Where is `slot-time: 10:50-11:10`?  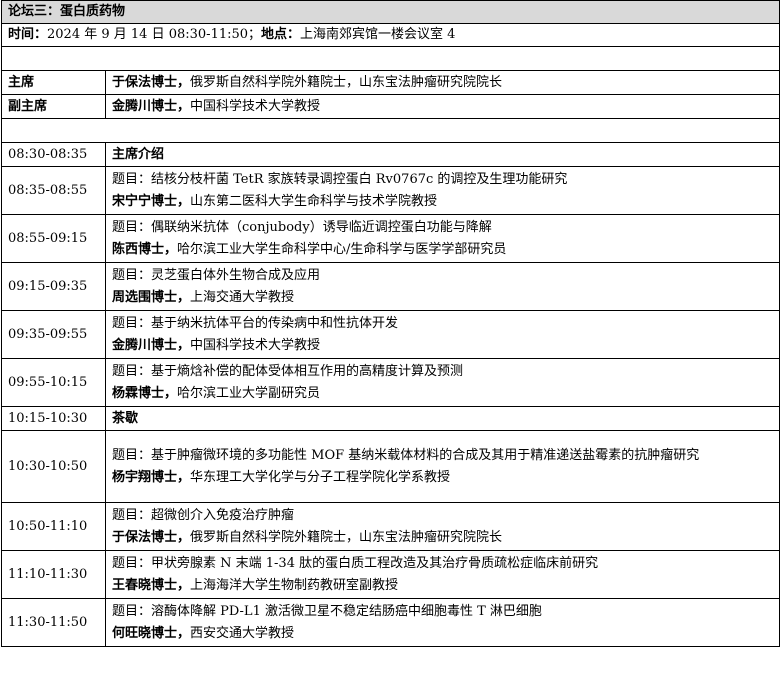 slot-time: 10:50-11:10 is located at coordinates (53, 526).